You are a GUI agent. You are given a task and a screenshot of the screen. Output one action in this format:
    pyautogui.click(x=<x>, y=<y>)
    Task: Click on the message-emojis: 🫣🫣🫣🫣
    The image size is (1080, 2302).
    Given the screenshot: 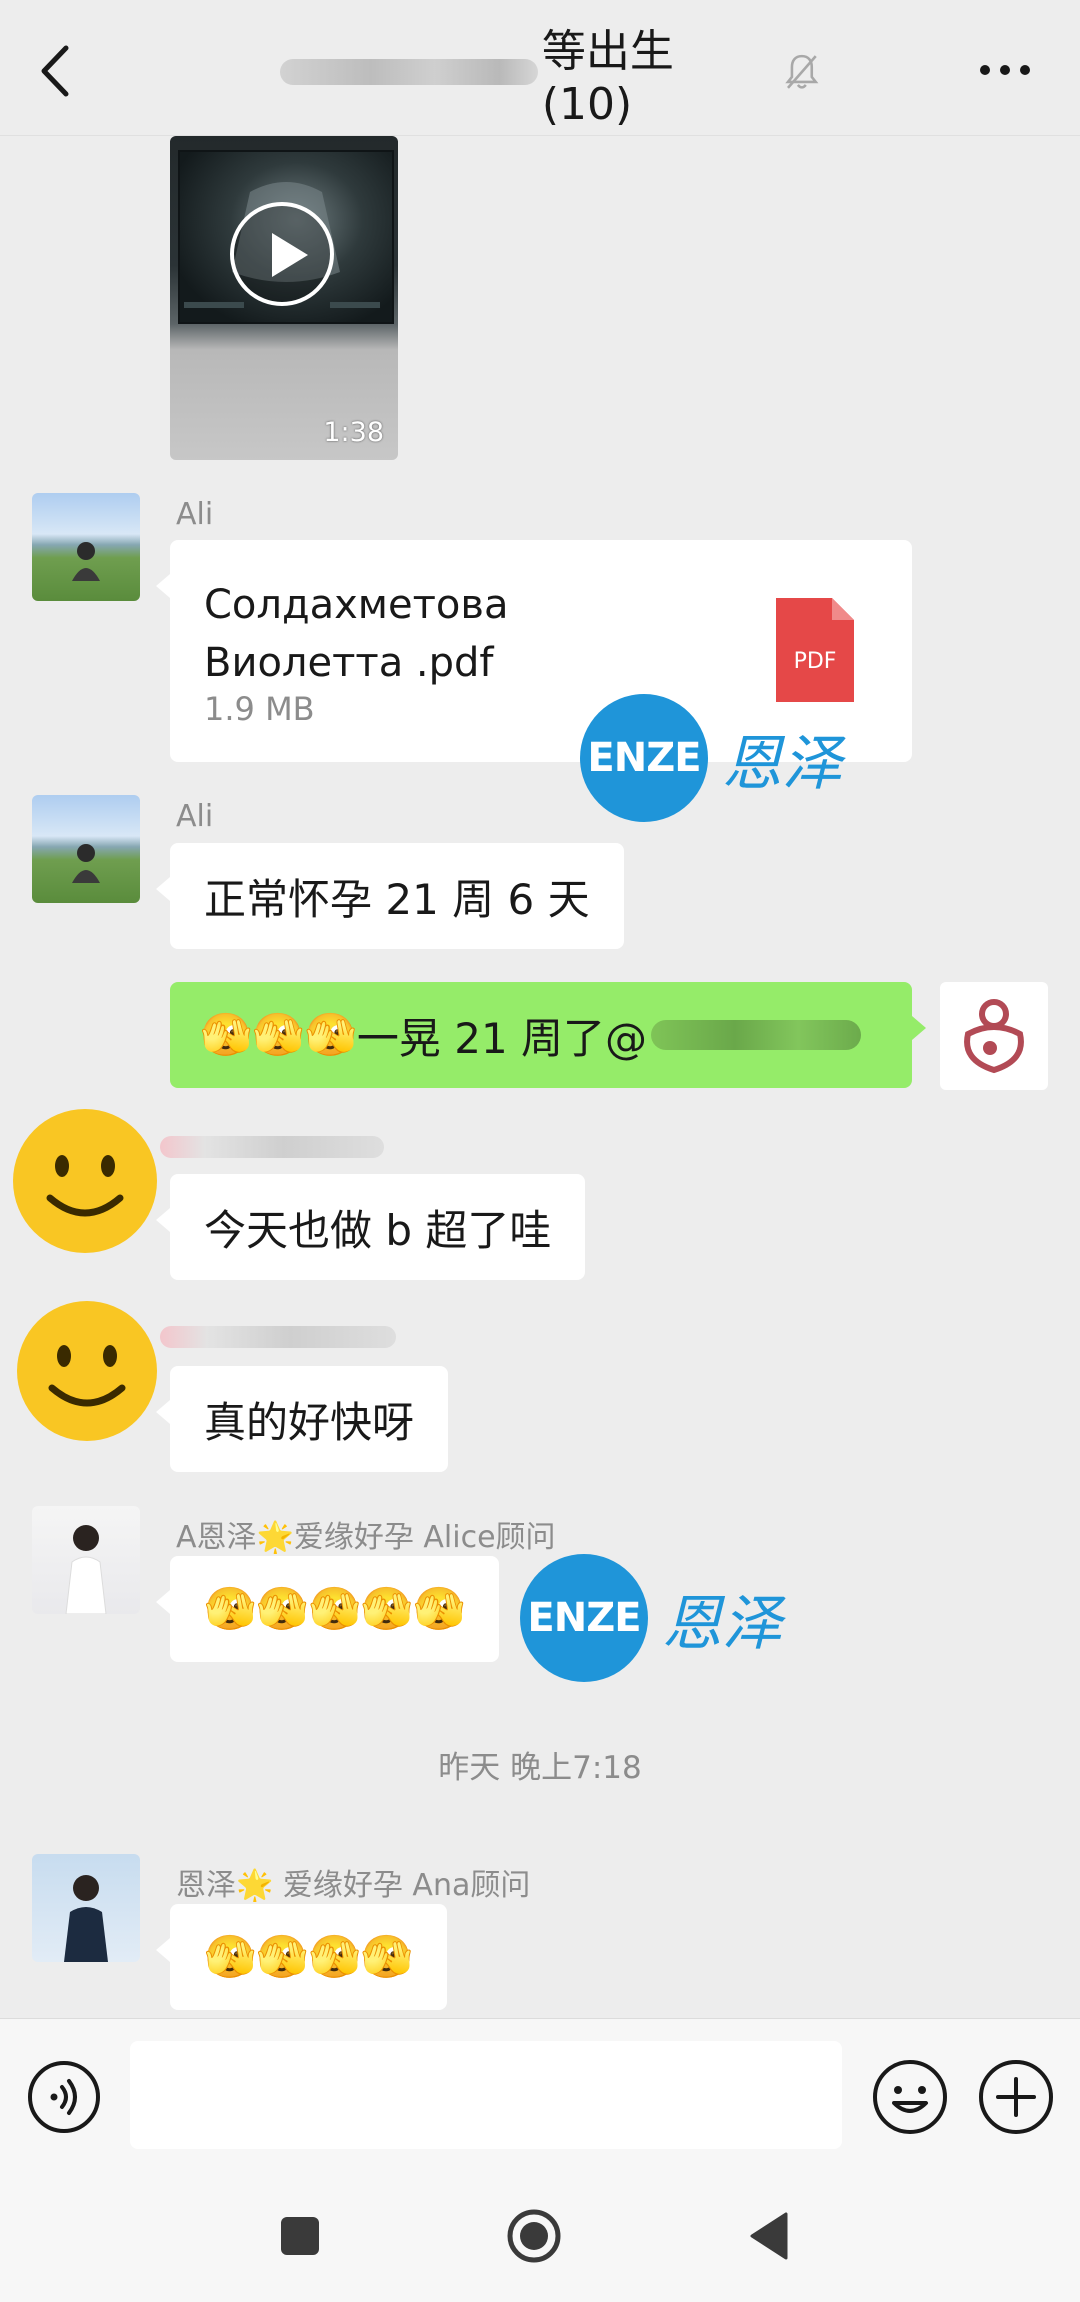 What is the action you would take?
    pyautogui.click(x=309, y=1956)
    